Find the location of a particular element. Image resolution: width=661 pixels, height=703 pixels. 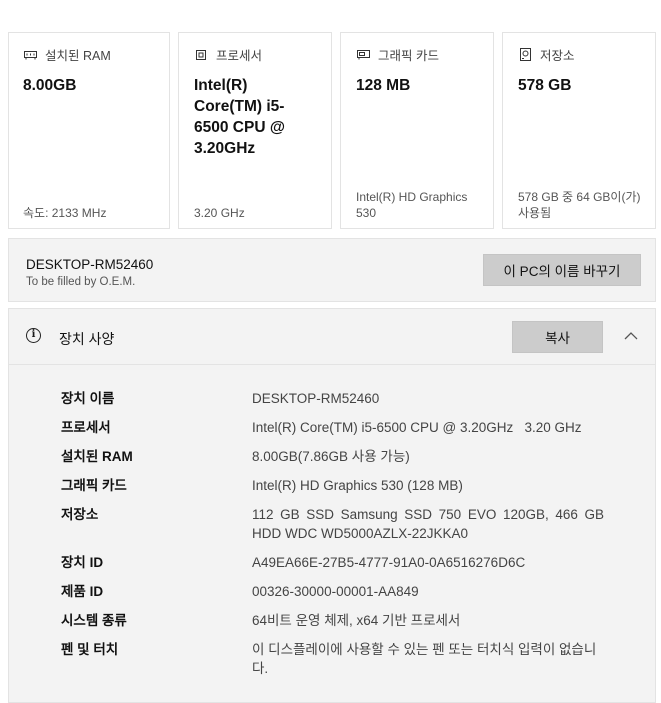

processor-icon is located at coordinates (201, 55).